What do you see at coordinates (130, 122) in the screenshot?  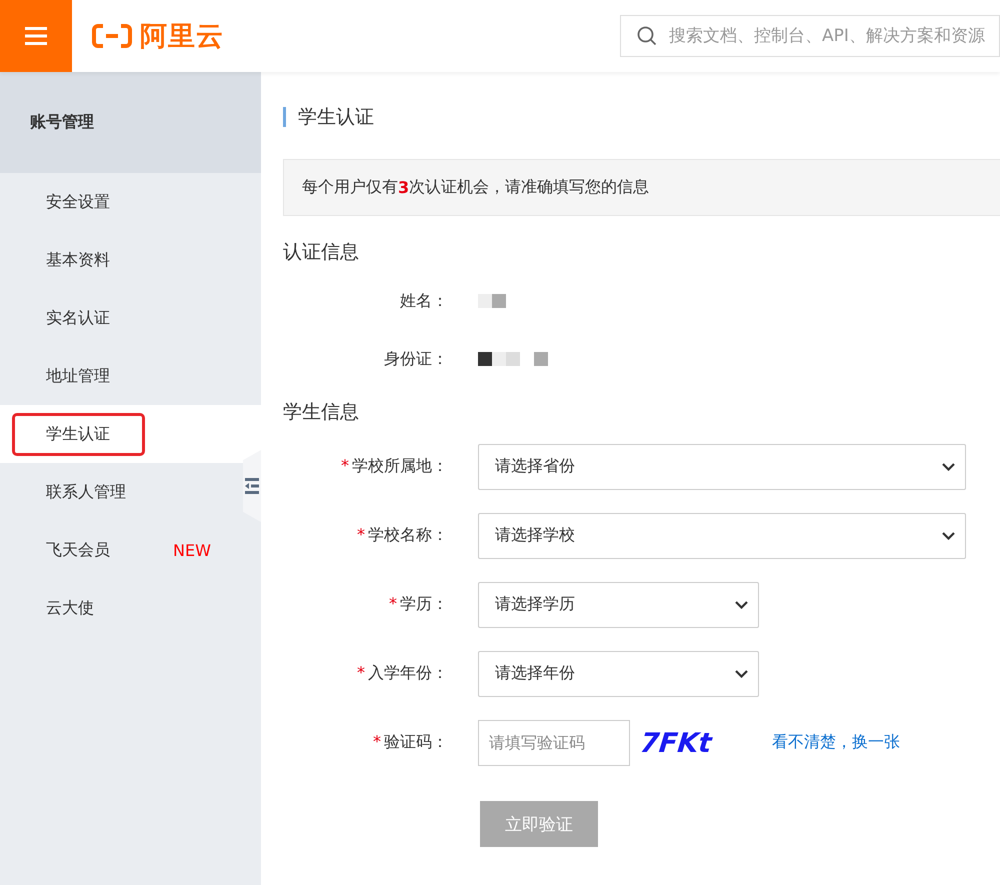 I see `sidebar-title: 账号管理` at bounding box center [130, 122].